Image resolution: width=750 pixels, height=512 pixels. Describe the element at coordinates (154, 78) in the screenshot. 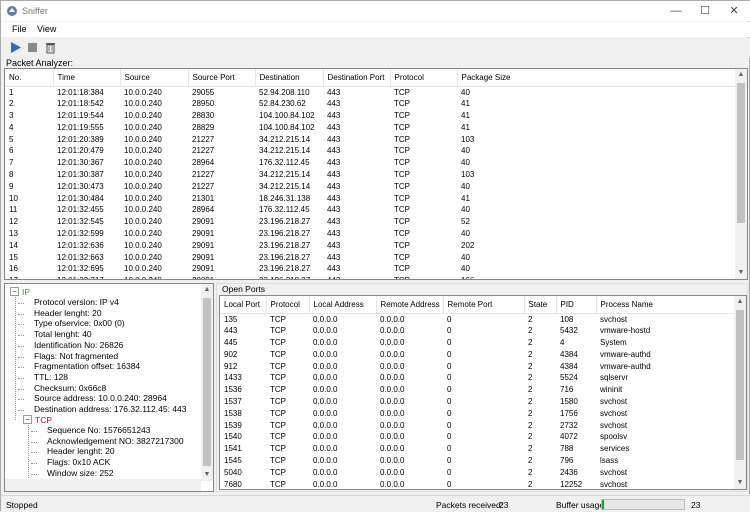

I see `packet-column-header: Source` at that location.